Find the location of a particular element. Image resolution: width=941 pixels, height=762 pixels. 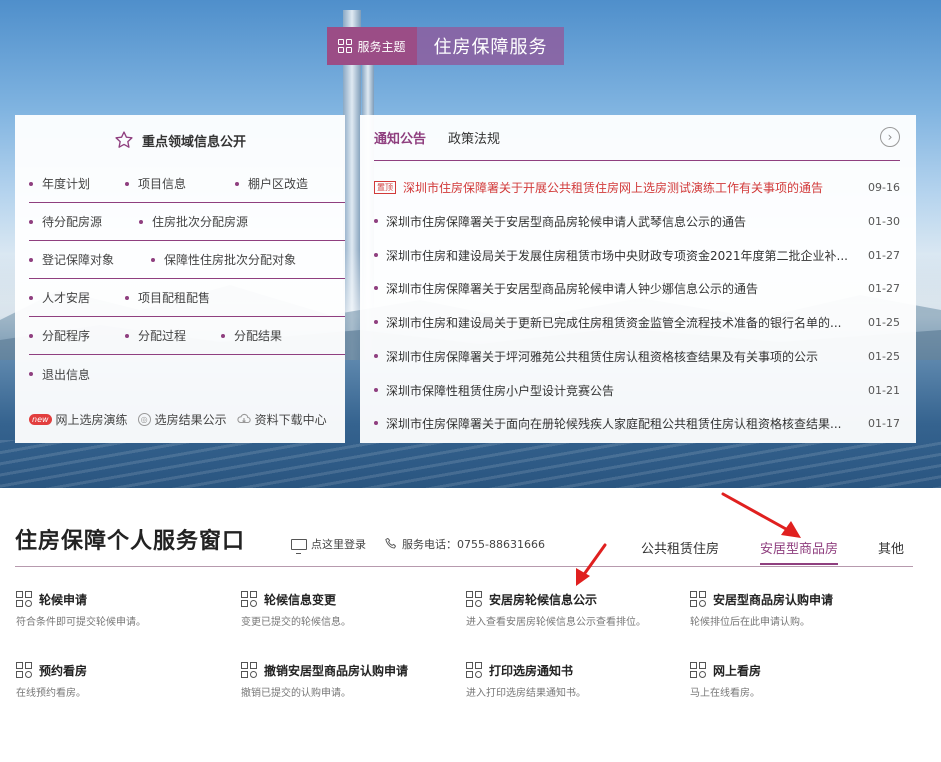

announcement-tabs: 通知公告 政策法规 › is located at coordinates (637, 138).